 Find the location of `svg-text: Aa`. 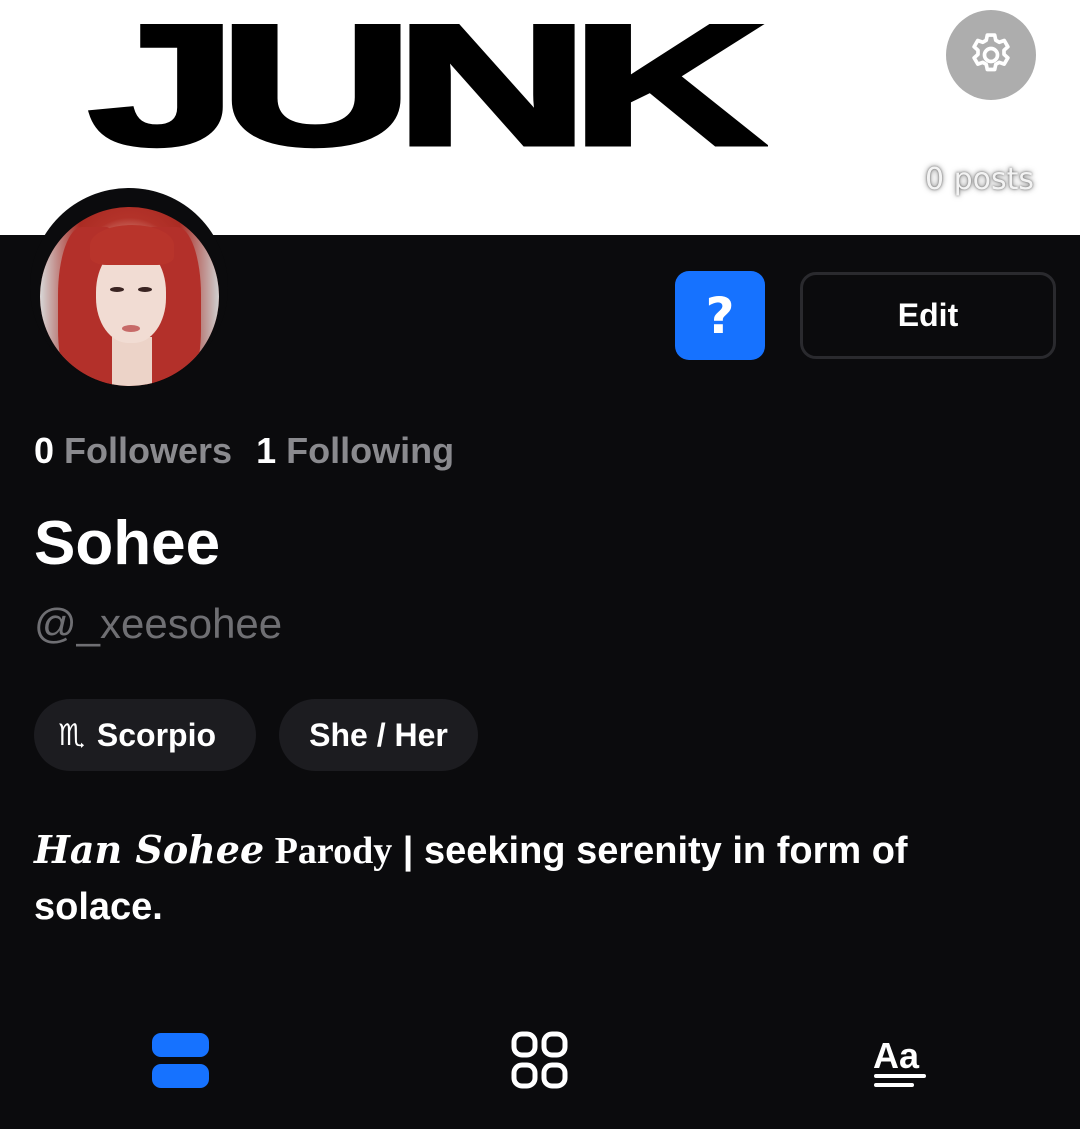

svg-text: Aa is located at coordinates (896, 1055).